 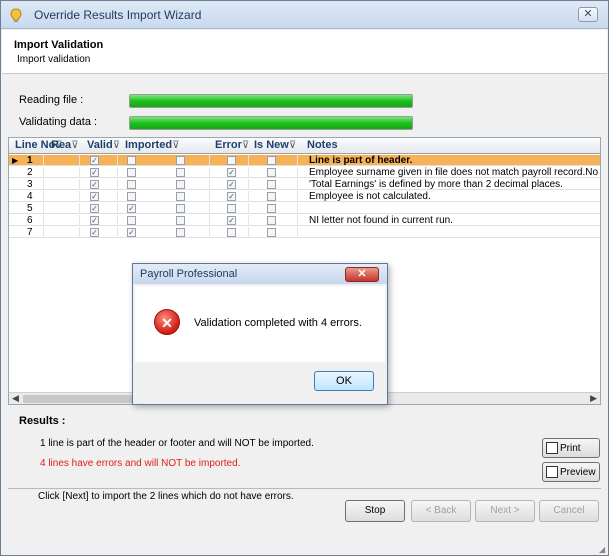 What do you see at coordinates (58, 122) in the screenshot?
I see `validating-data-label: Validating data :` at bounding box center [58, 122].